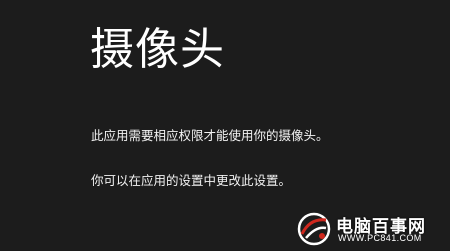 Image resolution: width=450 pixels, height=251 pixels. I want to click on watermark-url: WWW.PC841.COM, so click(380, 238).